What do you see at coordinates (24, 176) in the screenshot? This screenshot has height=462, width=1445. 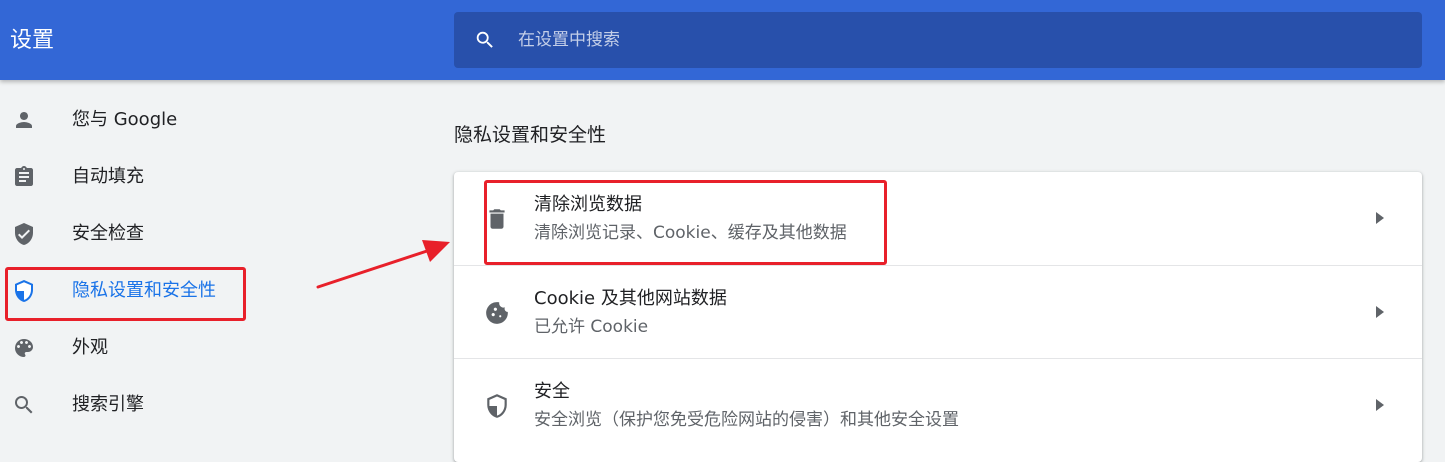 I see `clipboard-icon` at bounding box center [24, 176].